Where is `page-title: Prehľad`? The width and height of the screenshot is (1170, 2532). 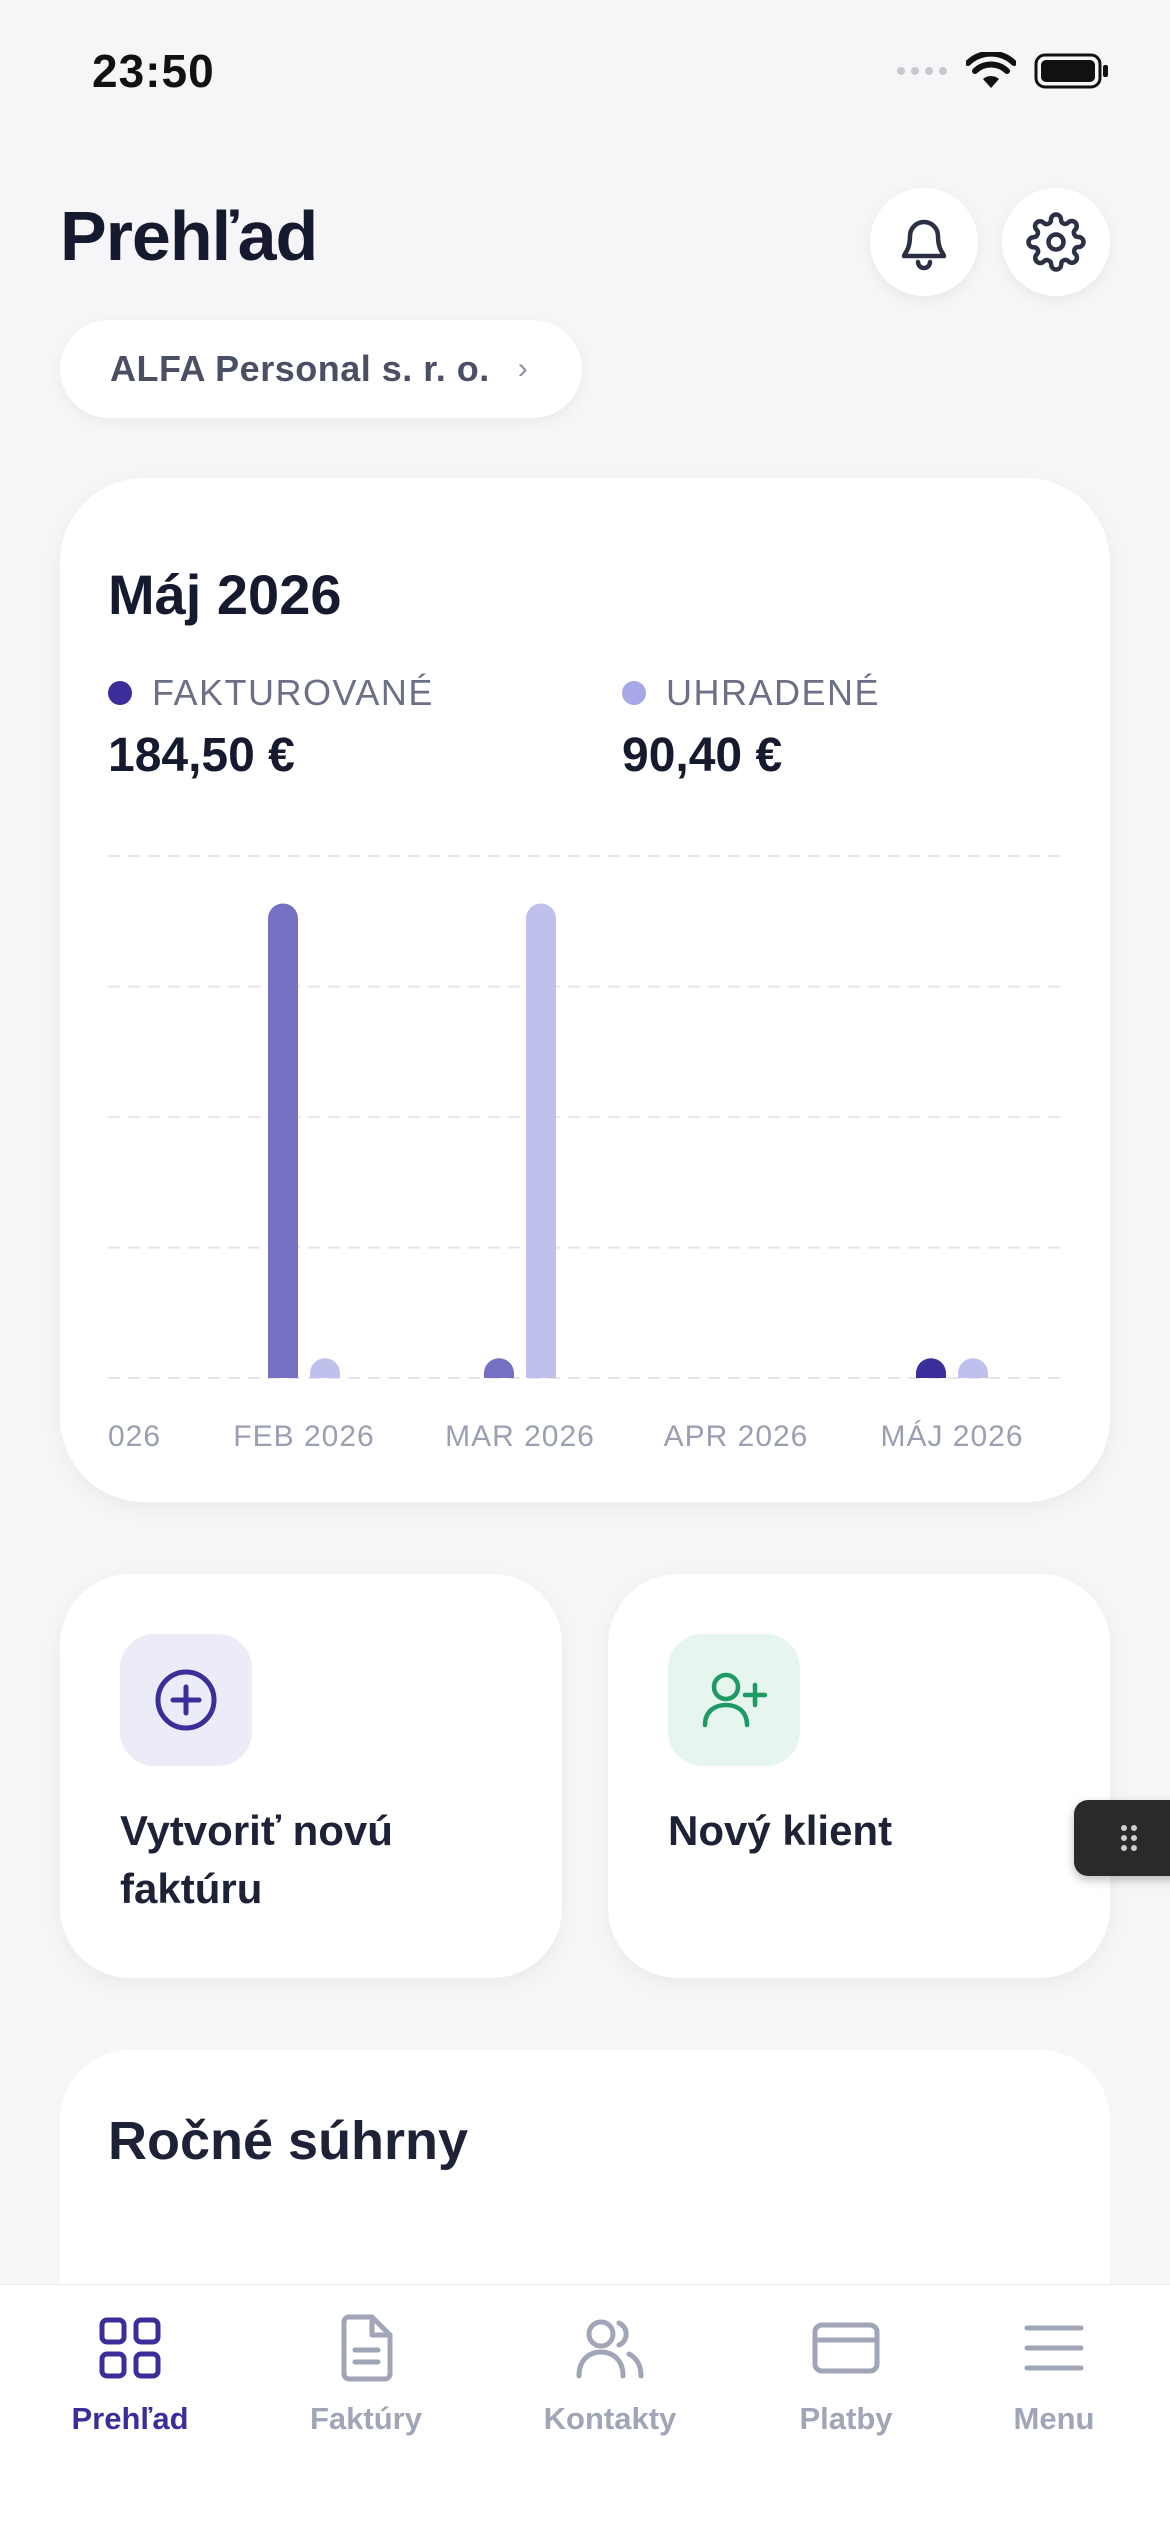
page-title: Prehľad is located at coordinates (189, 236).